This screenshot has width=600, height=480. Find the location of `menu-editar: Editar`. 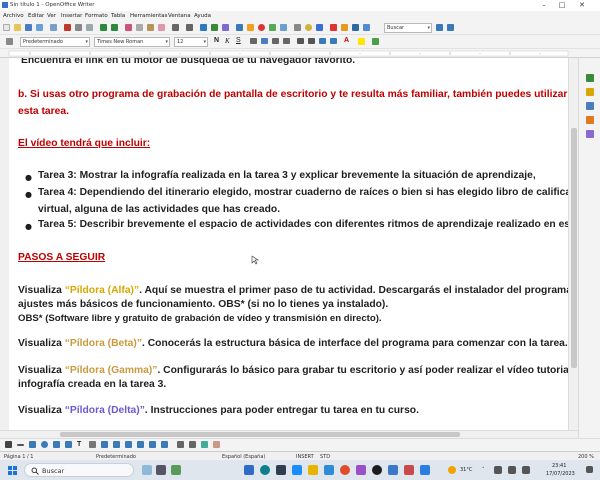

menu-editar: Editar is located at coordinates (36, 16).